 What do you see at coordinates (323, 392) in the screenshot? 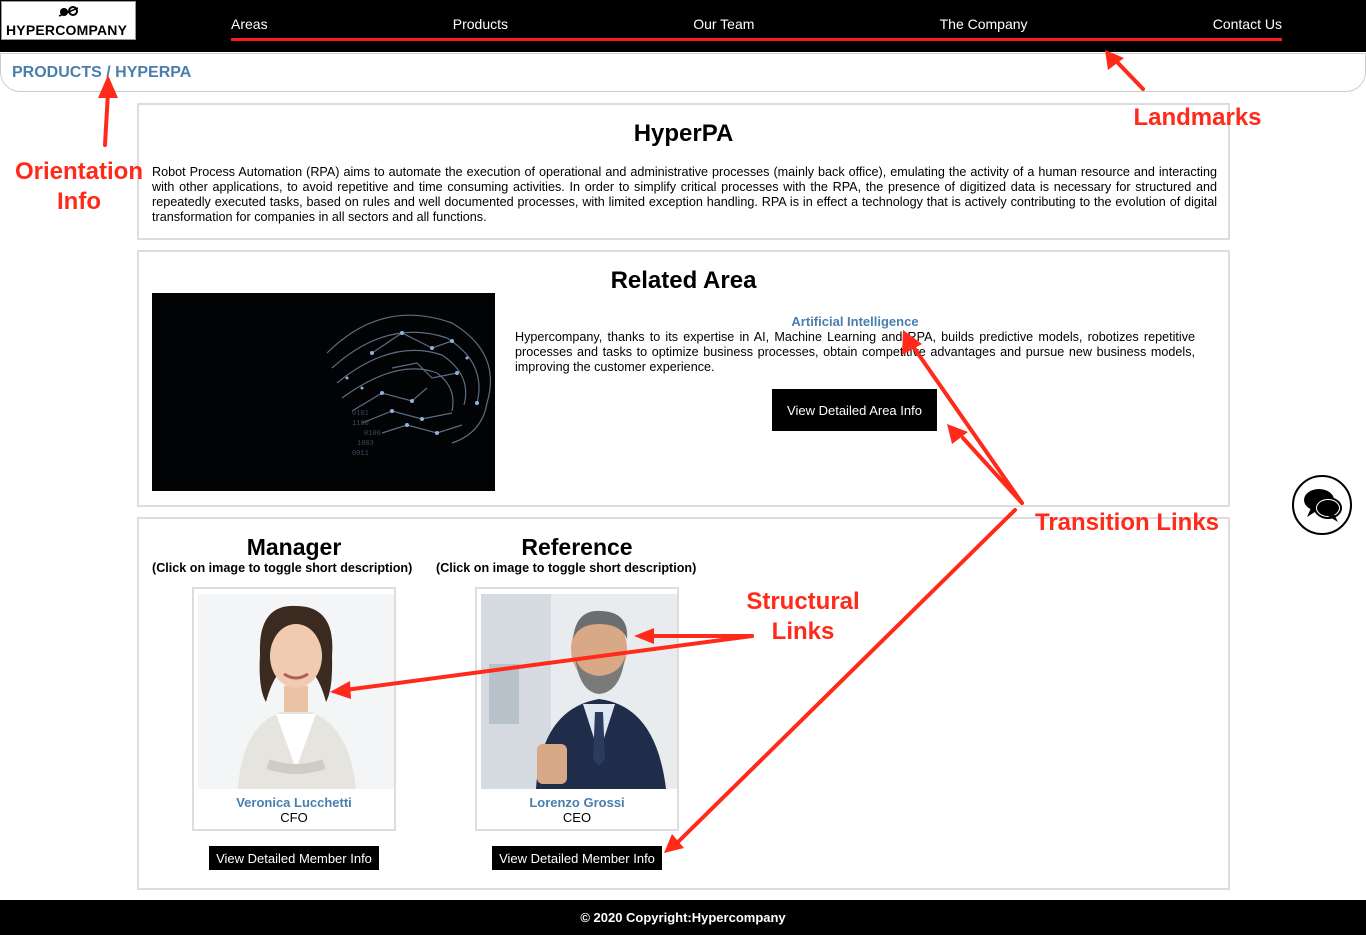
I see `ai-brain-image: 0101 1100 0100 1003 0011` at bounding box center [323, 392].